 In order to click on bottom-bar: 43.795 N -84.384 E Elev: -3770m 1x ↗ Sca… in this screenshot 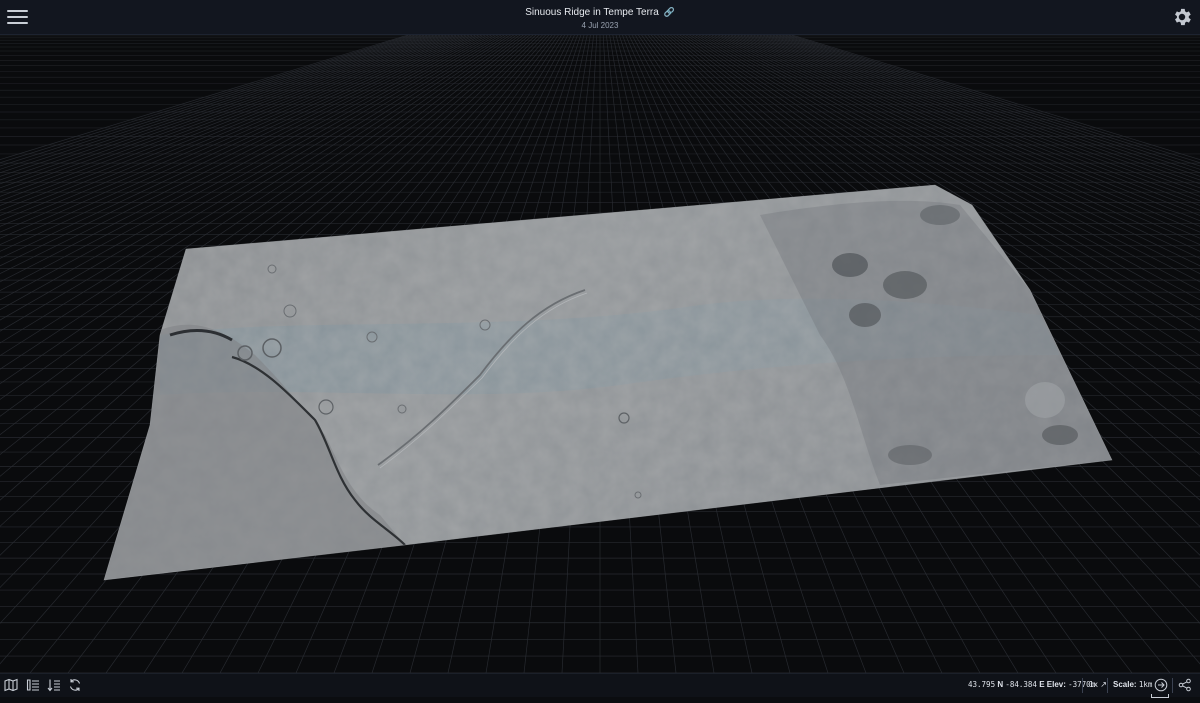, I will do `click(600, 685)`.